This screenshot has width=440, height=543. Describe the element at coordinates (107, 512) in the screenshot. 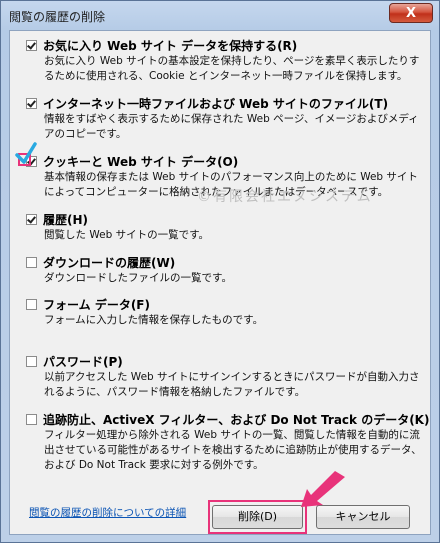

I see `learn-more-link: 閲覧の履歴の削除についての詳細` at that location.